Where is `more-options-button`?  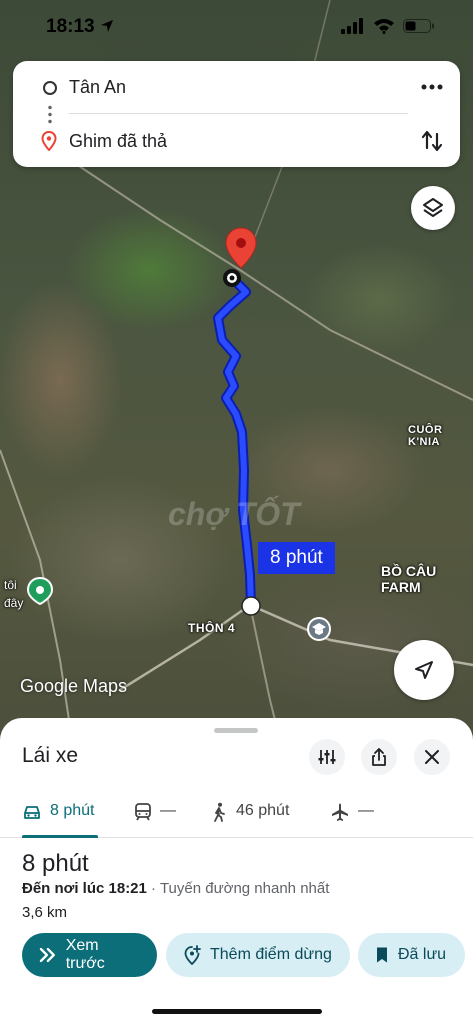 more-options-button is located at coordinates (432, 87).